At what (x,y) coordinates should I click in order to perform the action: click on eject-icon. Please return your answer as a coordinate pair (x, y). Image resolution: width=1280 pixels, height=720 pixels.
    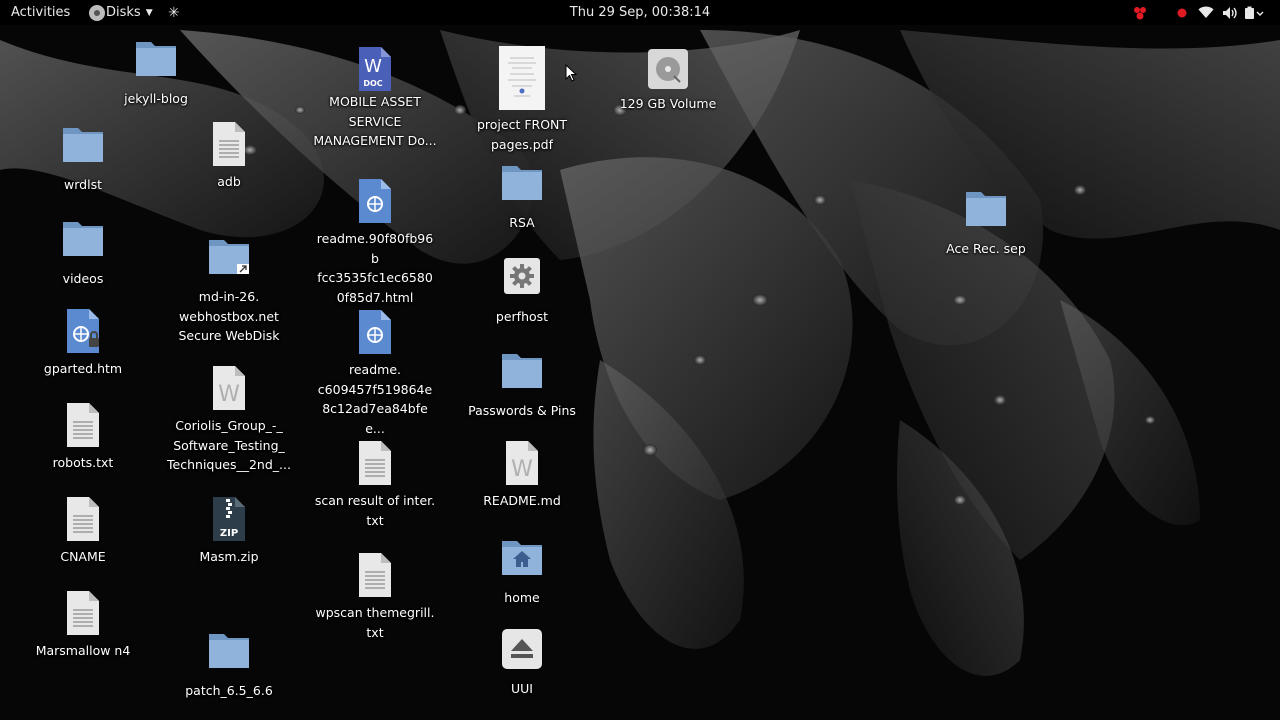
    Looking at the image, I should click on (522, 649).